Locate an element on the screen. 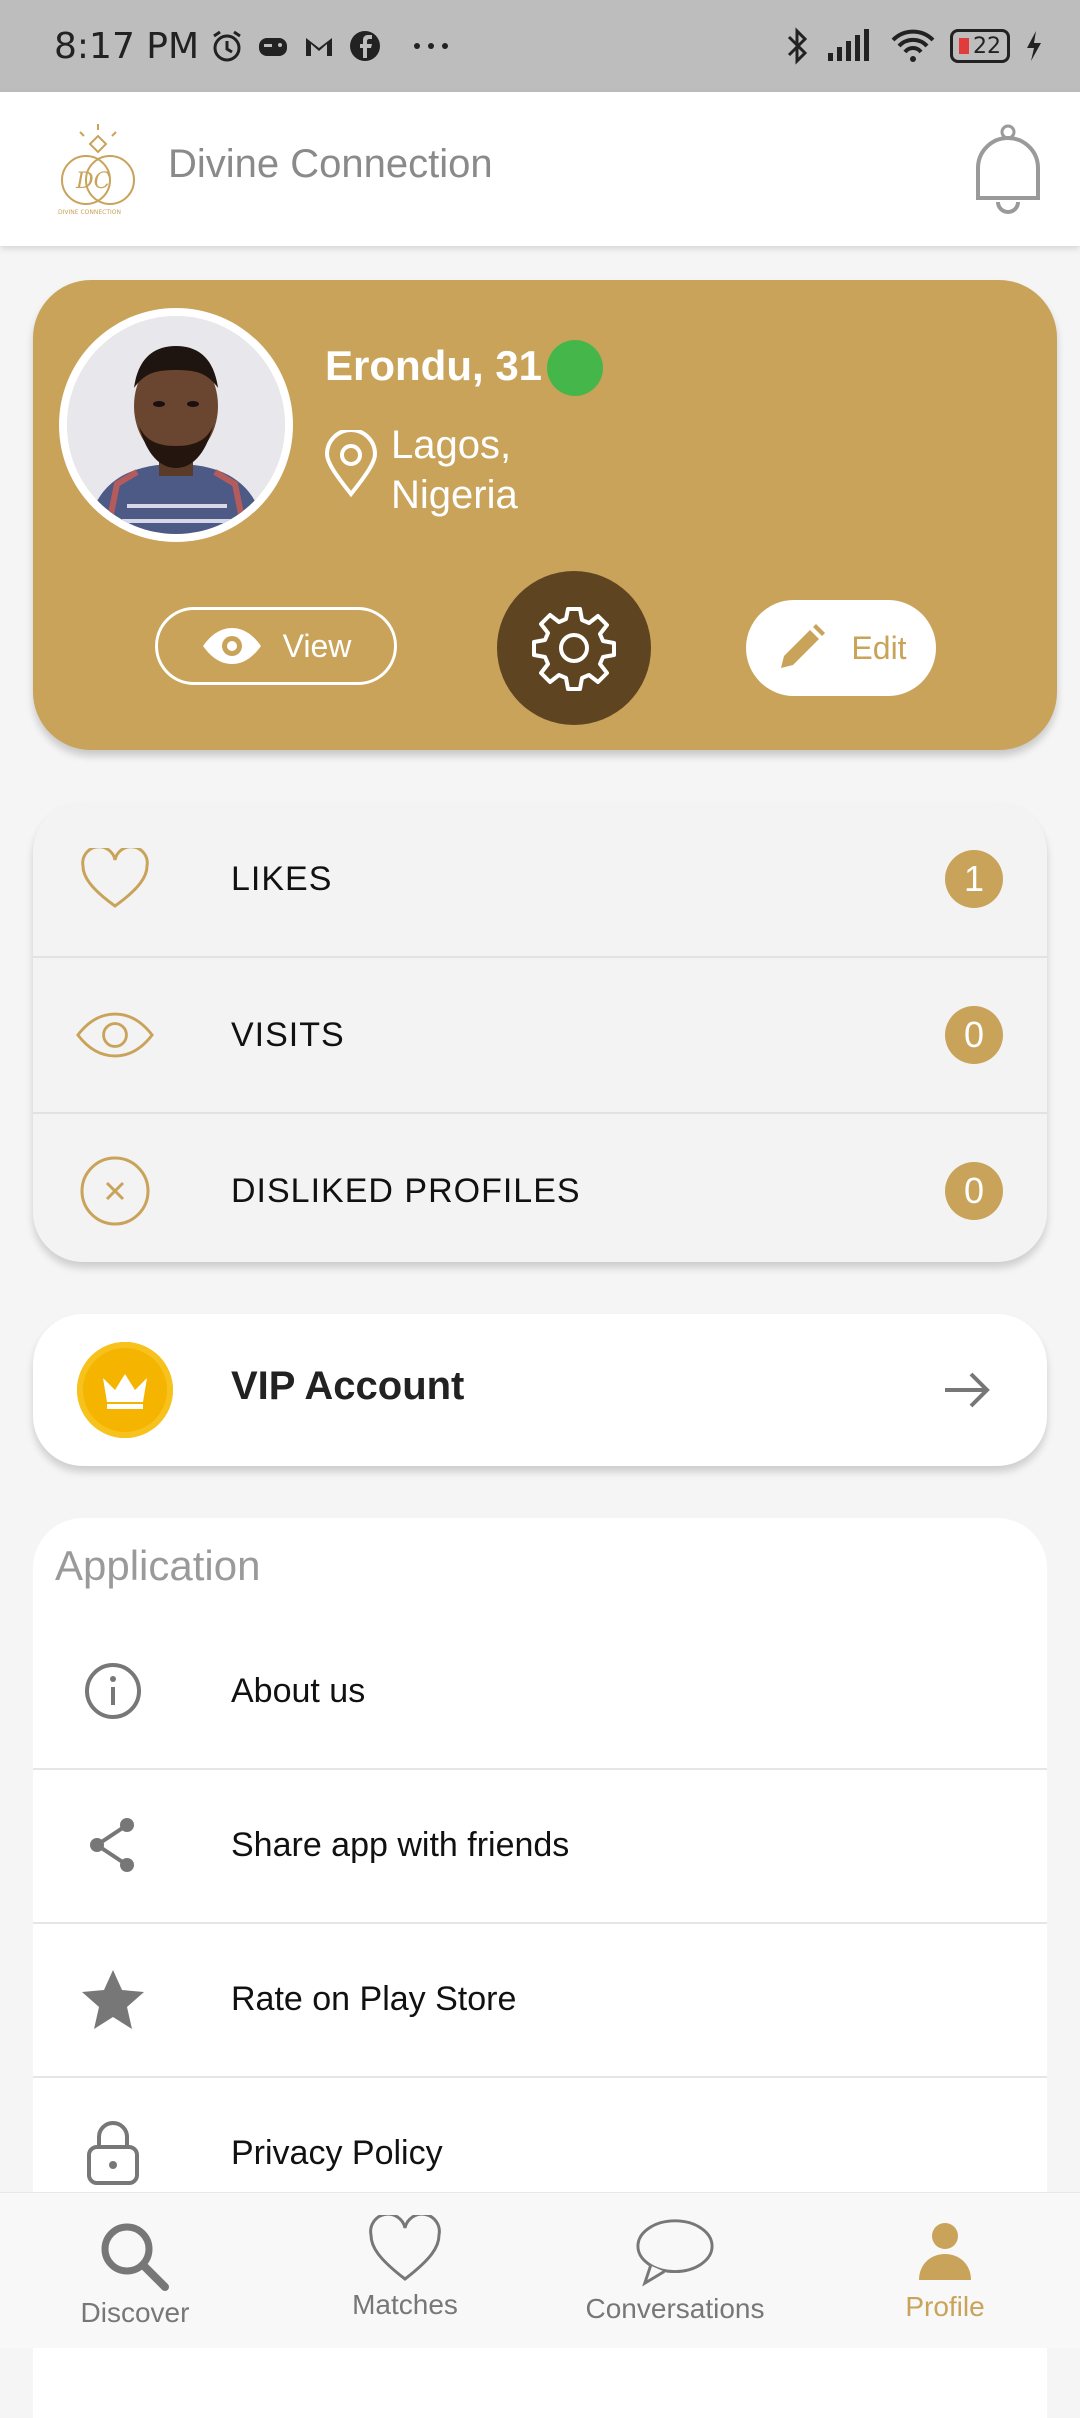 Image resolution: width=1080 pixels, height=2418 pixels. logo-text: DC is located at coordinates (93, 181).